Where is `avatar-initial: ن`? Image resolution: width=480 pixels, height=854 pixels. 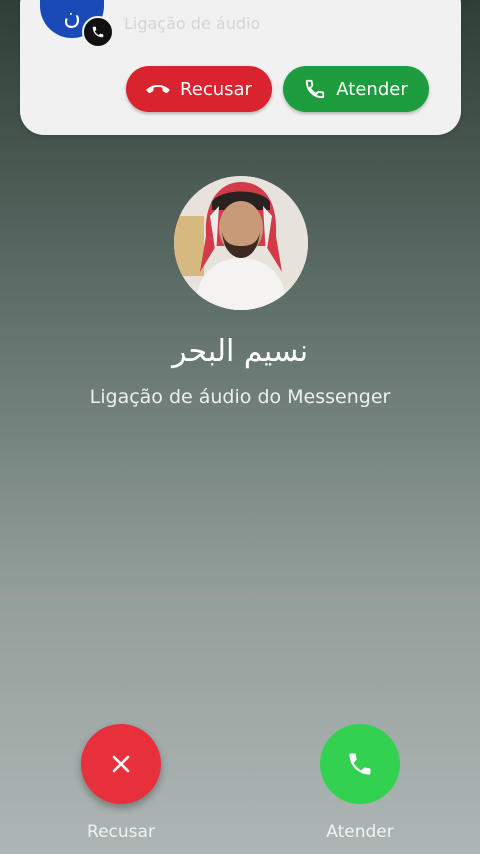 avatar-initial: ن is located at coordinates (72, 16).